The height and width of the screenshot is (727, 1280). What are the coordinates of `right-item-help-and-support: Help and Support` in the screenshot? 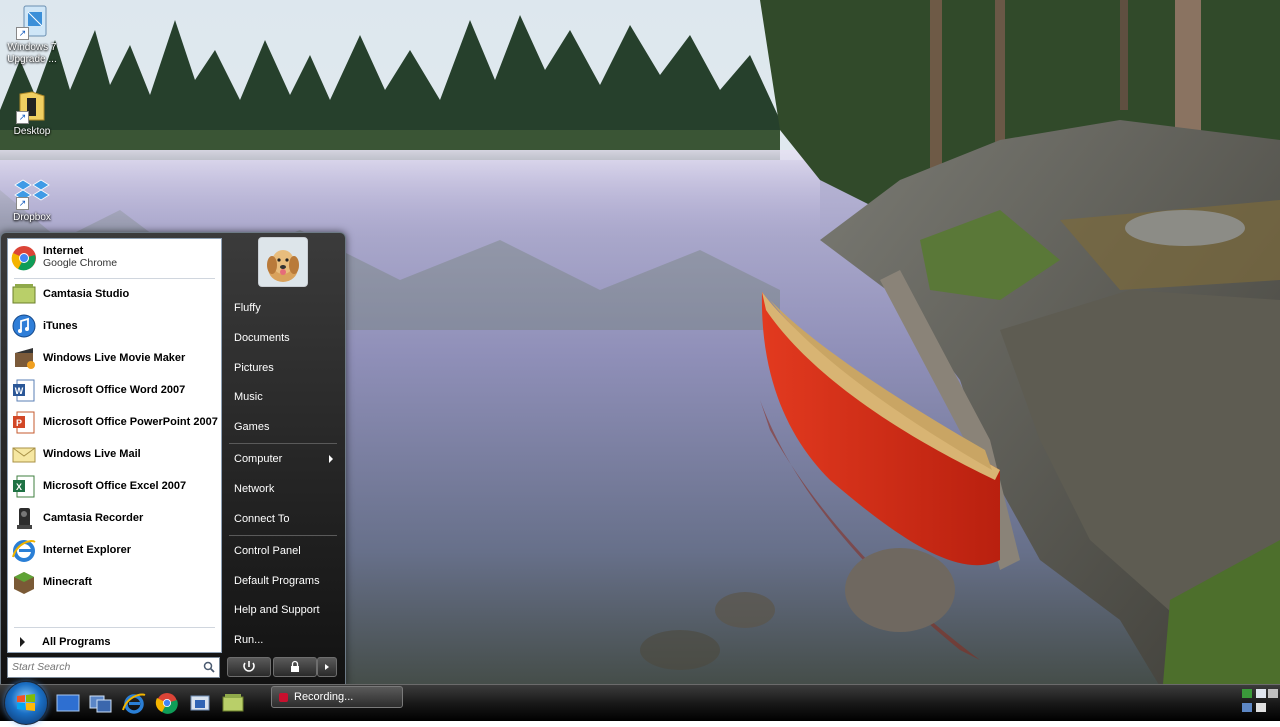 It's located at (283, 610).